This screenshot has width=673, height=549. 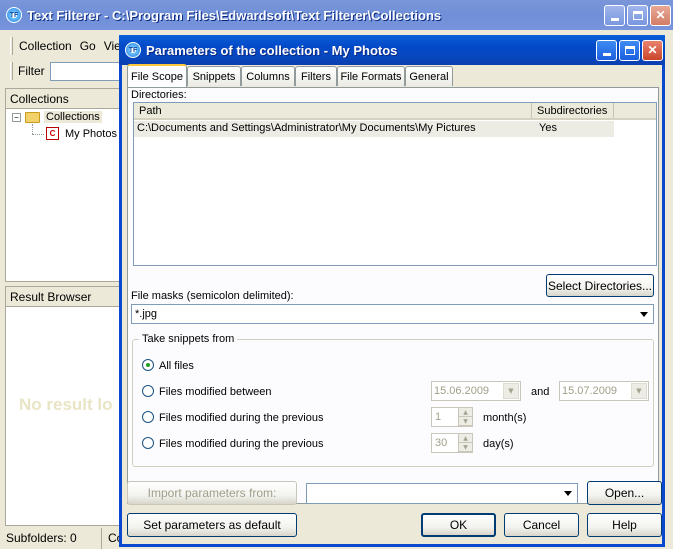 I want to click on import-parameters-button: Import parameters from:, so click(x=212, y=493).